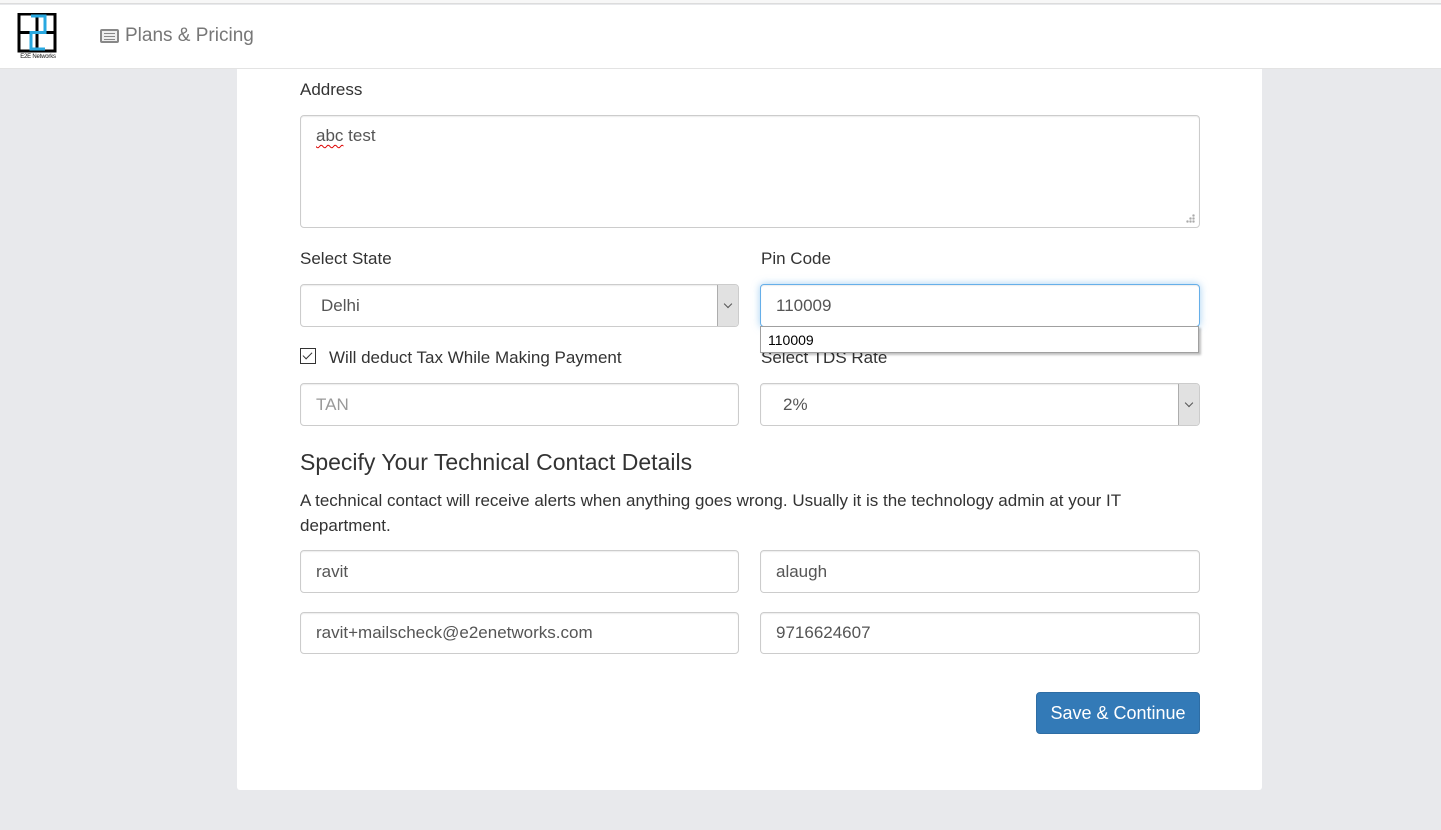 The height and width of the screenshot is (830, 1441). What do you see at coordinates (37, 32) in the screenshot?
I see `logo-mark-icon` at bounding box center [37, 32].